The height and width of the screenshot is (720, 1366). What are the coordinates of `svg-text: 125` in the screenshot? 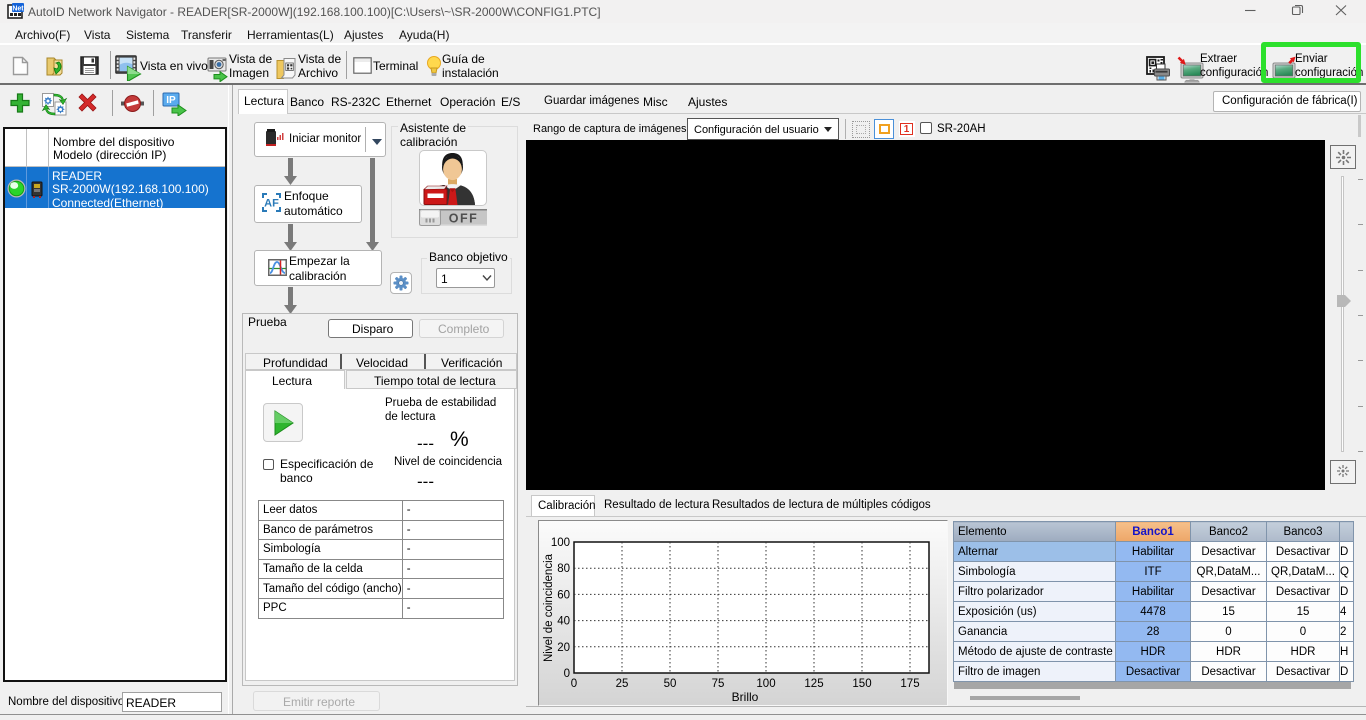 It's located at (813, 684).